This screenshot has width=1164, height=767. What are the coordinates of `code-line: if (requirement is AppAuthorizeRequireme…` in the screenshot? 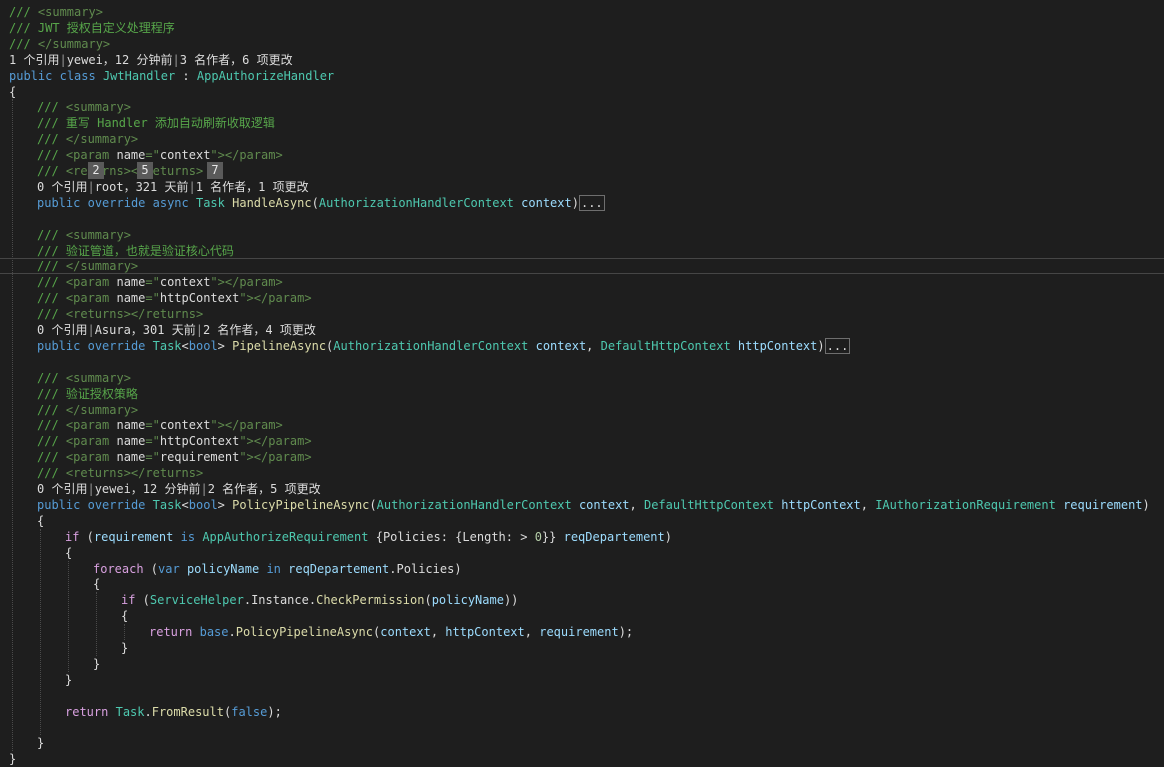 It's located at (582, 537).